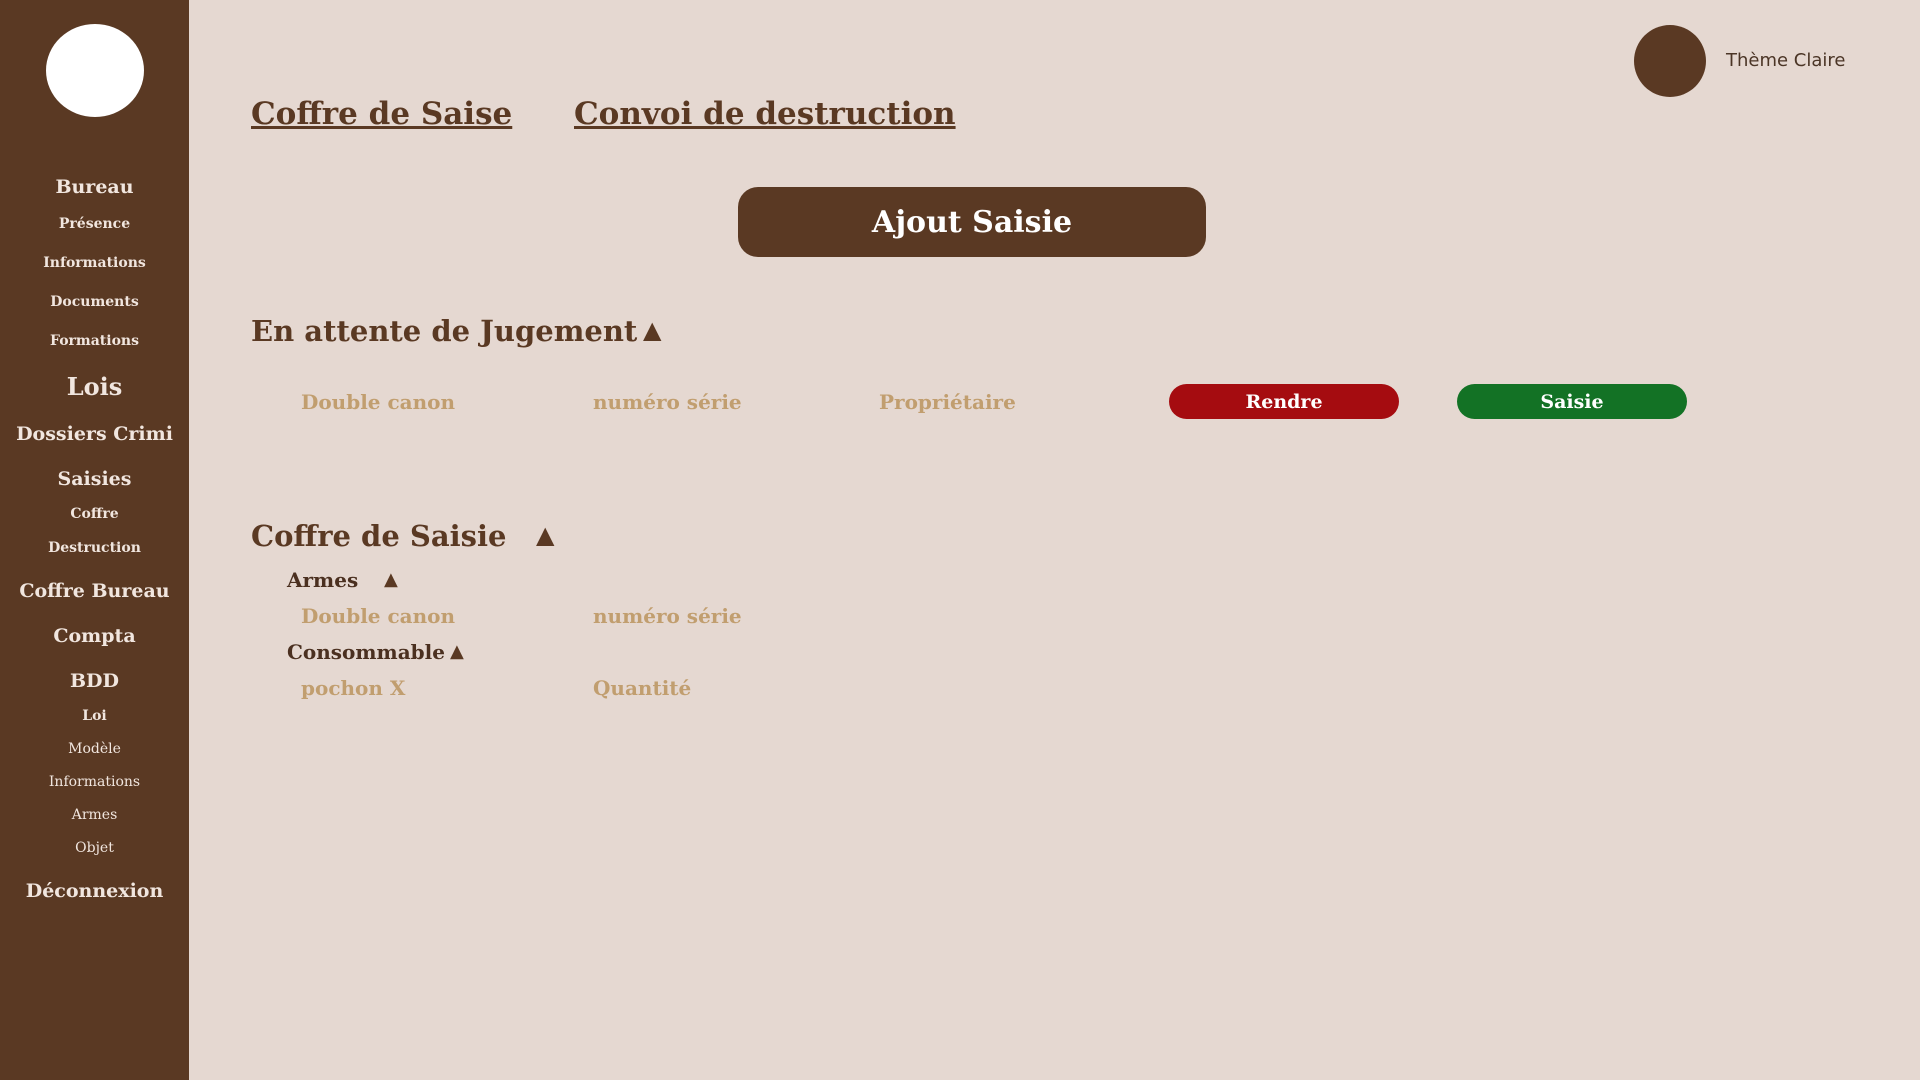 Image resolution: width=1920 pixels, height=1080 pixels. What do you see at coordinates (94, 548) in the screenshot?
I see `sidebar-item-destruction: Destruction` at bounding box center [94, 548].